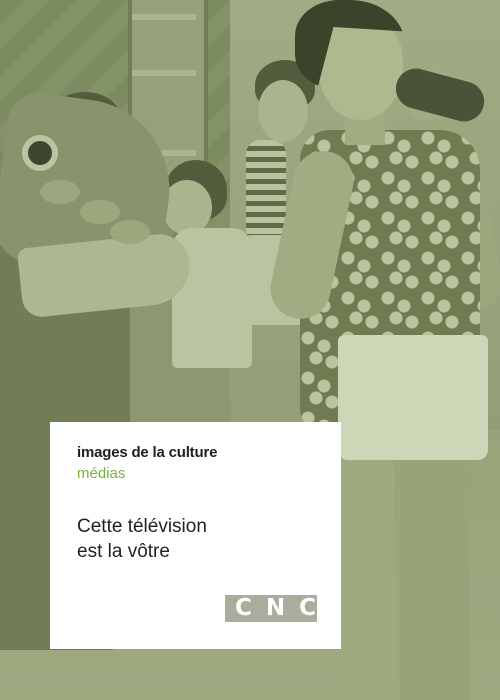 The width and height of the screenshot is (500, 700). What do you see at coordinates (142, 526) in the screenshot?
I see `film-title-line-1: Cette télévision` at bounding box center [142, 526].